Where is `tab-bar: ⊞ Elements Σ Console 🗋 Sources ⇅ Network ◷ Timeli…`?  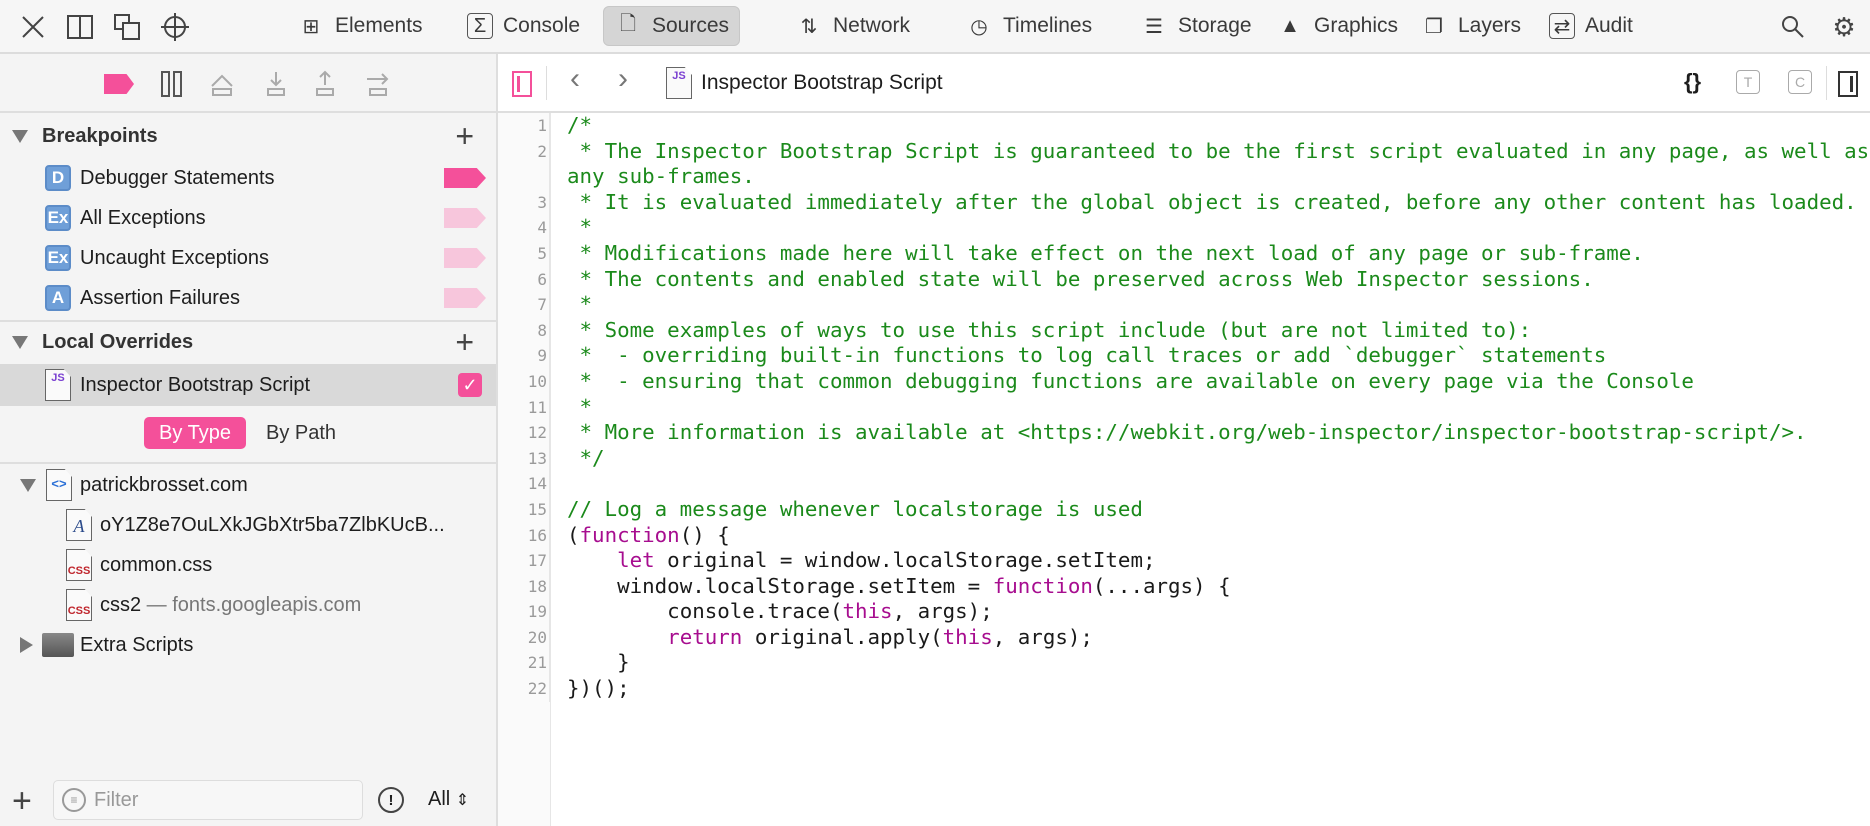
tab-bar: ⊞ Elements Σ Console 🗋 Sources ⇅ Network ◷ Timeli… is located at coordinates (935, 27).